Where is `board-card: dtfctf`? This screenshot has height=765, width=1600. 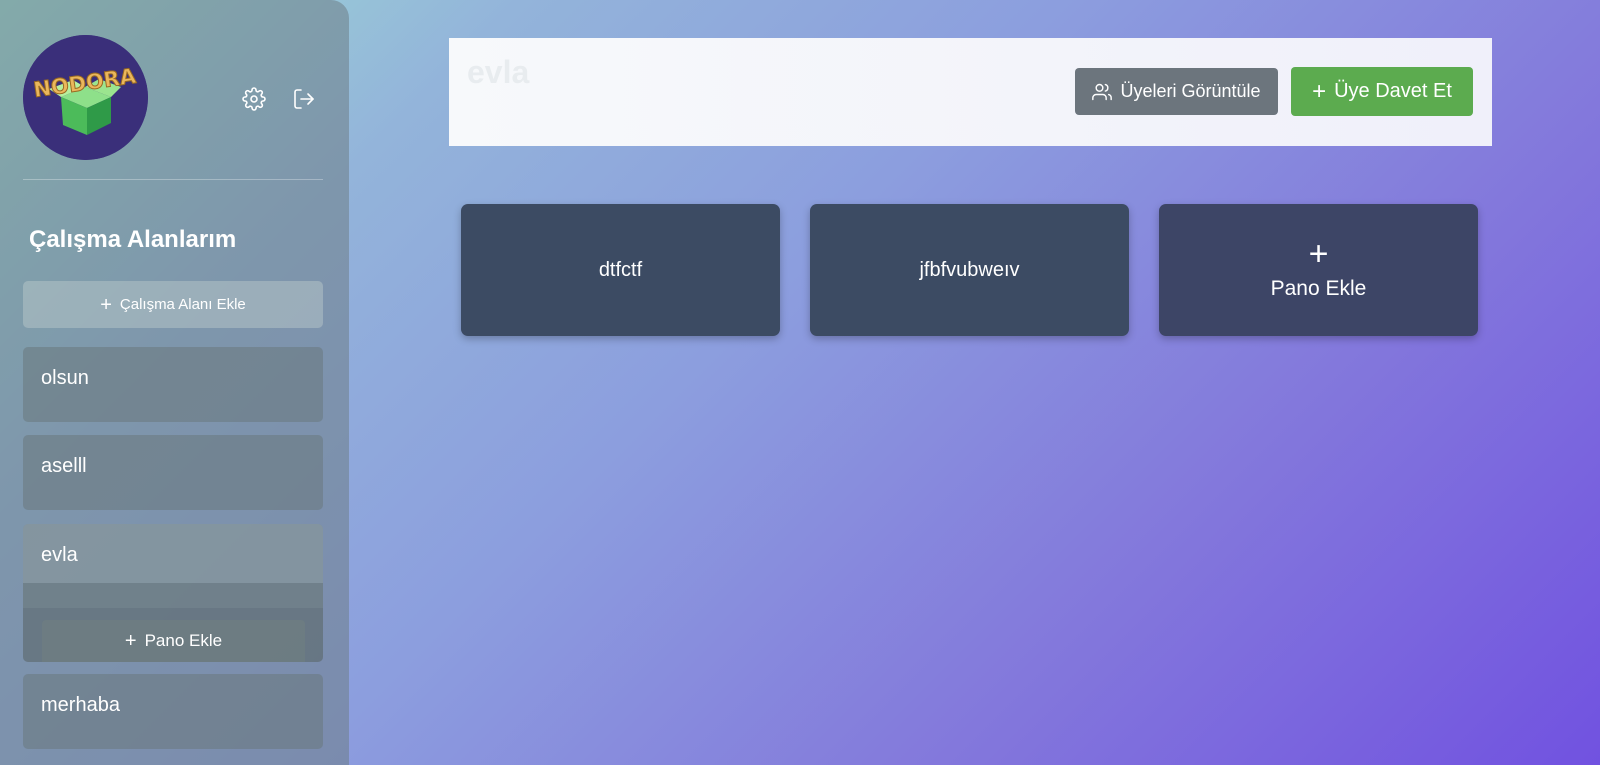
board-card: dtfctf is located at coordinates (620, 270).